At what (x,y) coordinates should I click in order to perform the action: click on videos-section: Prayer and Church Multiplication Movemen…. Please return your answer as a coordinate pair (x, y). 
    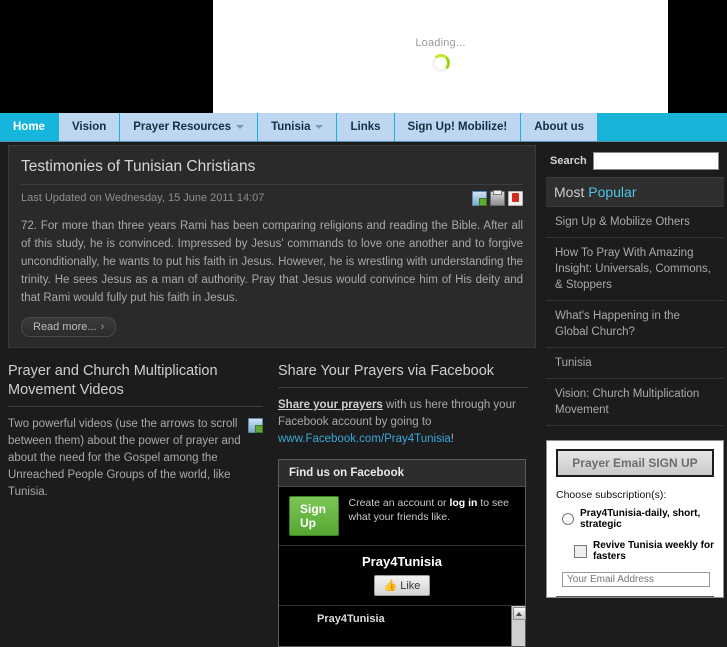
    Looking at the image, I should click on (135, 431).